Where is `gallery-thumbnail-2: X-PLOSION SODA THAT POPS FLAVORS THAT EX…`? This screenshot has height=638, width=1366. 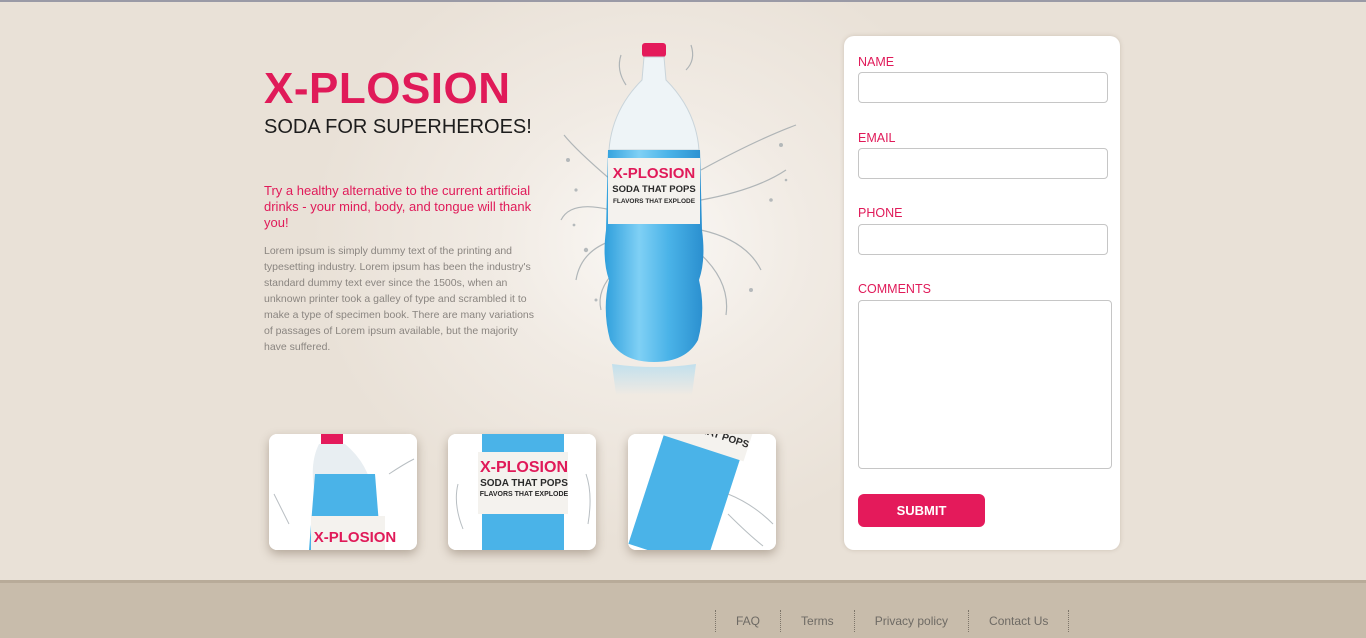 gallery-thumbnail-2: X-PLOSION SODA THAT POPS FLAVORS THAT EX… is located at coordinates (522, 492).